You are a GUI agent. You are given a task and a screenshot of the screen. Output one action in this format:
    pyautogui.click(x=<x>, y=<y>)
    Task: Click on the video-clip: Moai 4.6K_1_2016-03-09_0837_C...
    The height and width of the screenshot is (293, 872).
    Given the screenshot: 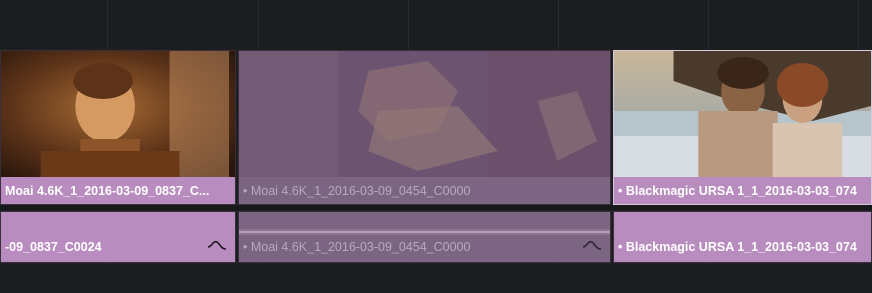 What is the action you would take?
    pyautogui.click(x=118, y=127)
    